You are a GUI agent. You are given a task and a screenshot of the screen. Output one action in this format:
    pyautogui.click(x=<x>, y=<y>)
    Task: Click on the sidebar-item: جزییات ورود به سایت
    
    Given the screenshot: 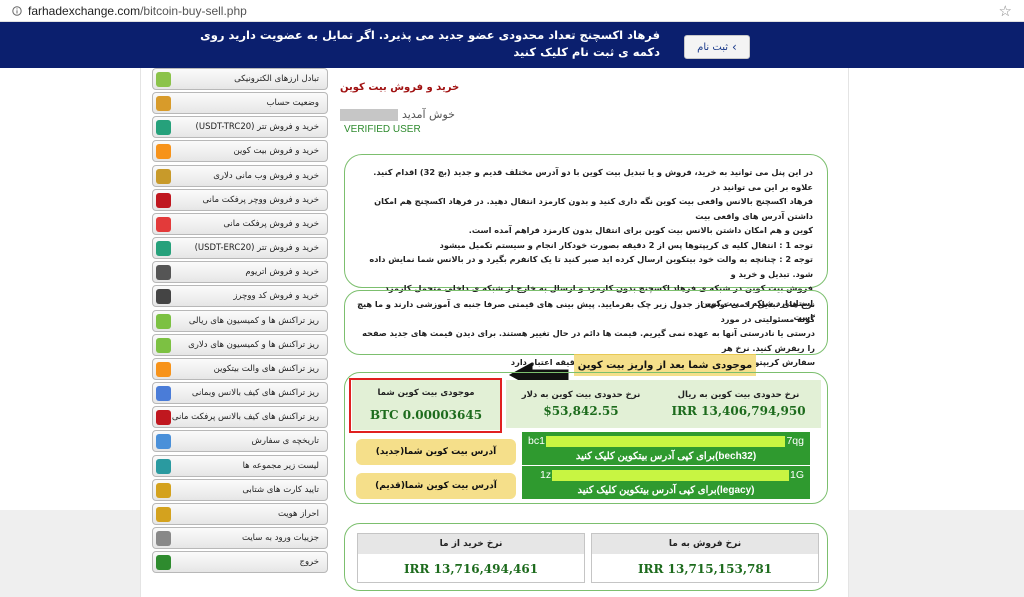 What is the action you would take?
    pyautogui.click(x=240, y=538)
    